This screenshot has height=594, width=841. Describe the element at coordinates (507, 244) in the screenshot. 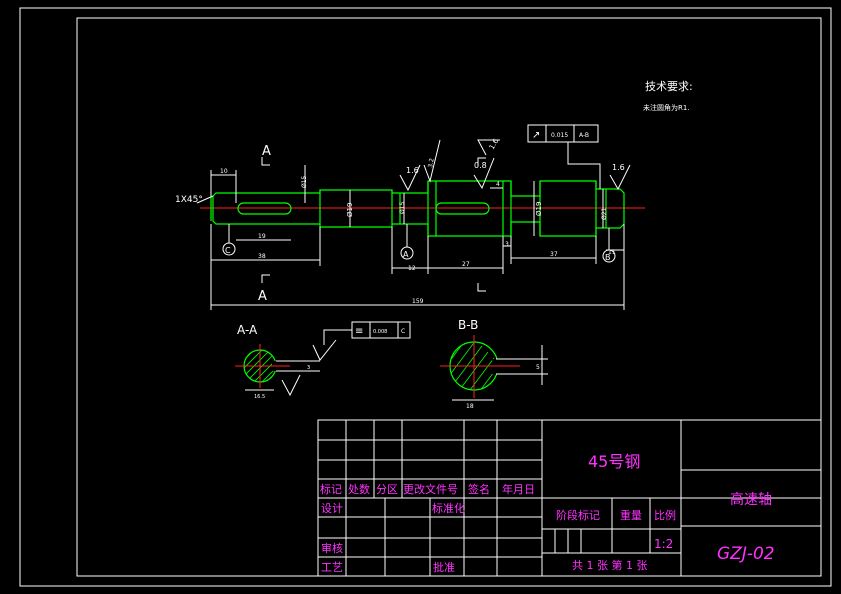

I see `dim-3: 3` at that location.